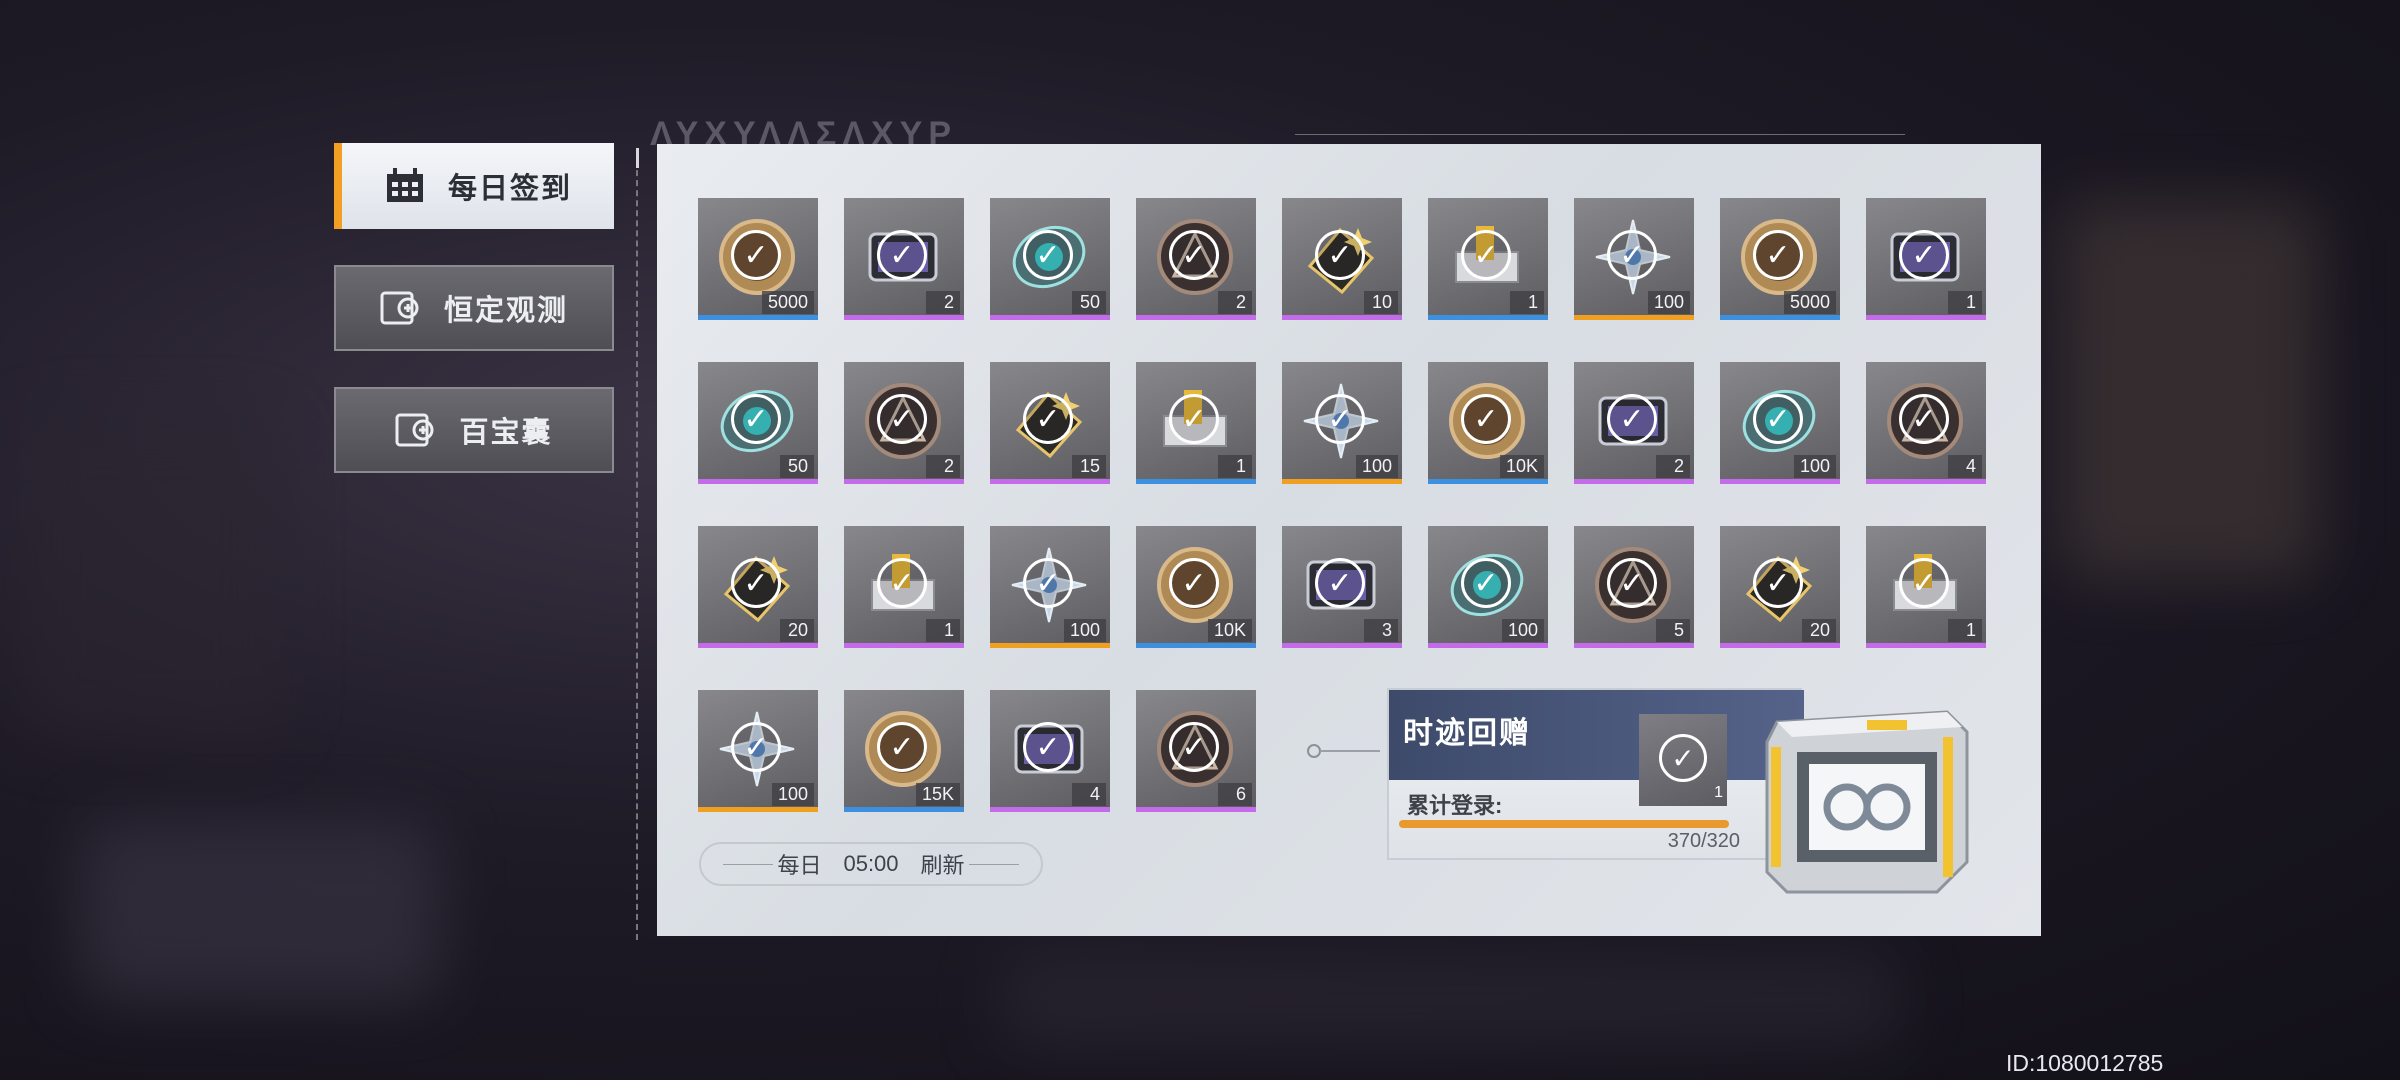 This screenshot has height=1080, width=2400. What do you see at coordinates (1196, 751) in the screenshot?
I see `reward-item: ✓ 6` at bounding box center [1196, 751].